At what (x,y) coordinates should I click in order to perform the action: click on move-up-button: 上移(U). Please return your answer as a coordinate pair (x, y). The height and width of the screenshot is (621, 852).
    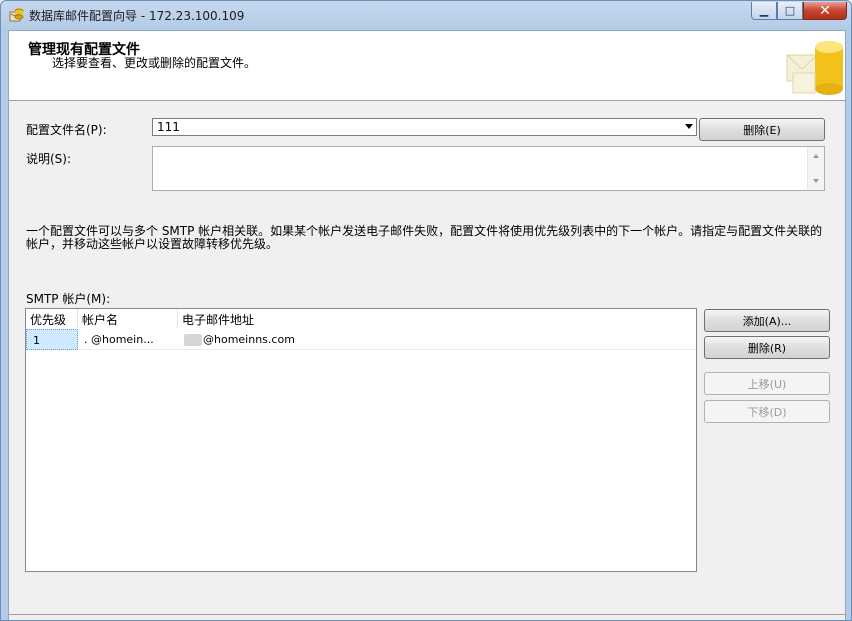
    Looking at the image, I should click on (767, 383).